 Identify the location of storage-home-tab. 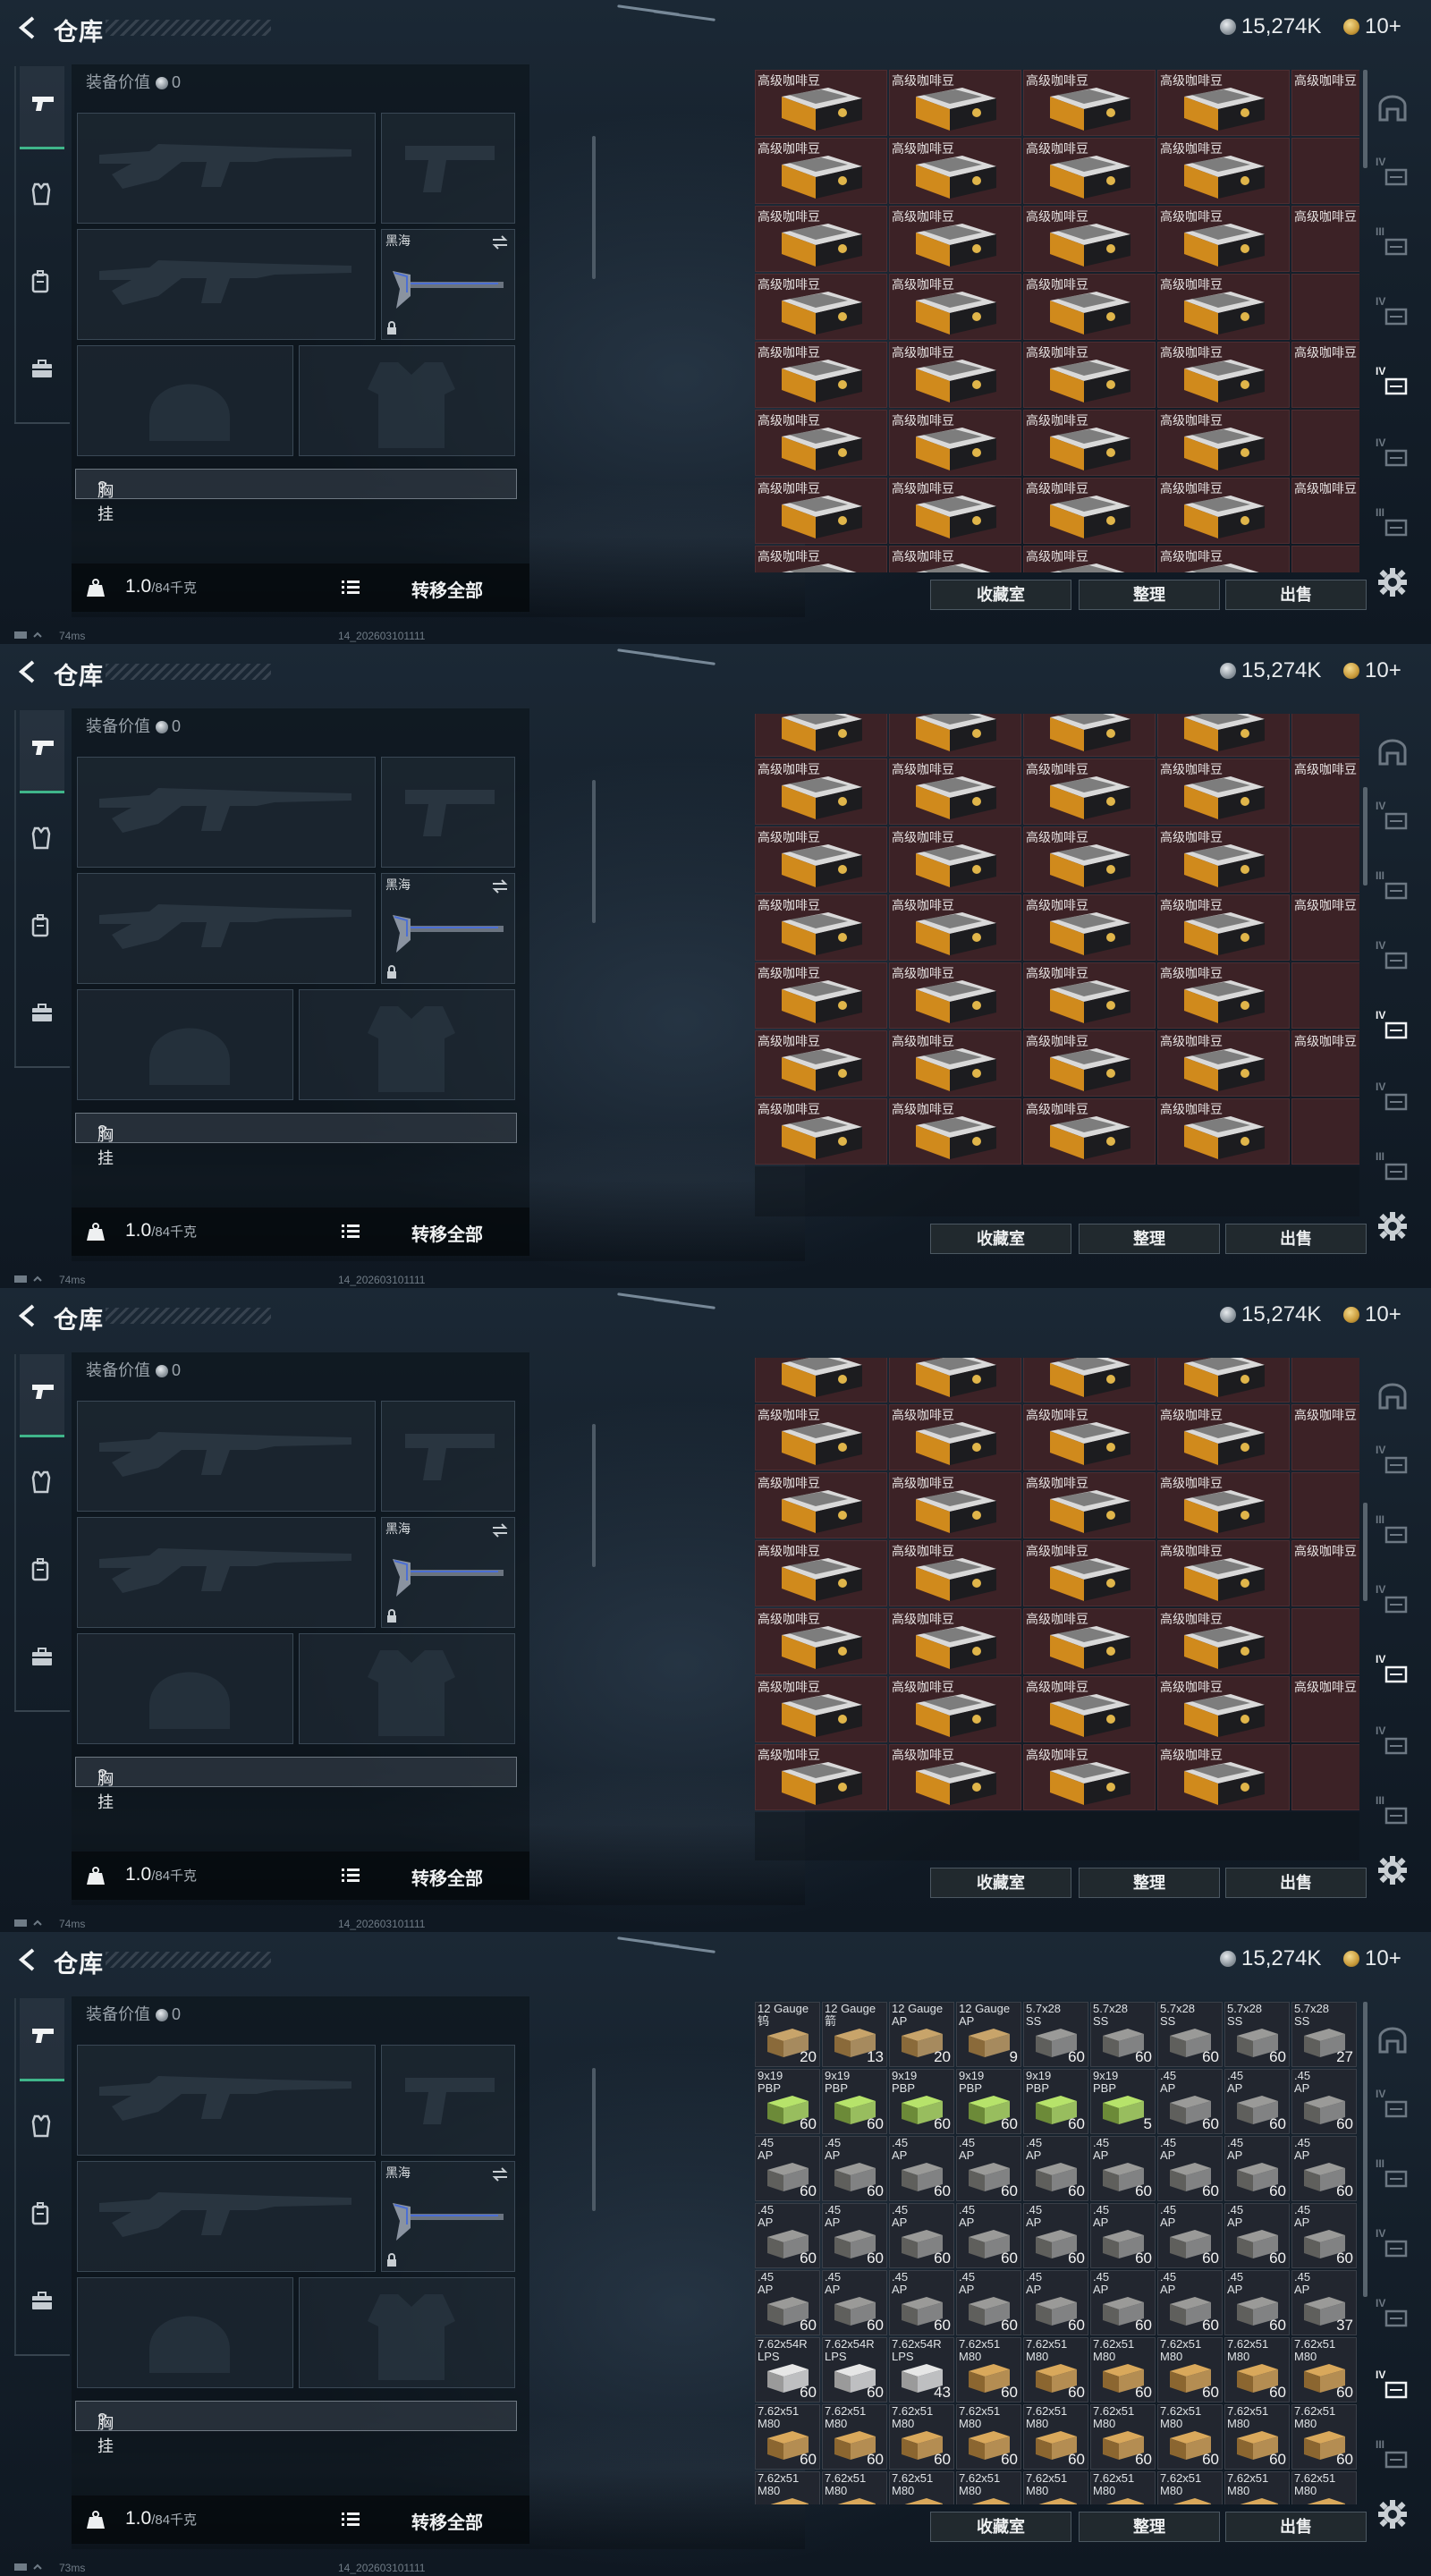
(1395, 108).